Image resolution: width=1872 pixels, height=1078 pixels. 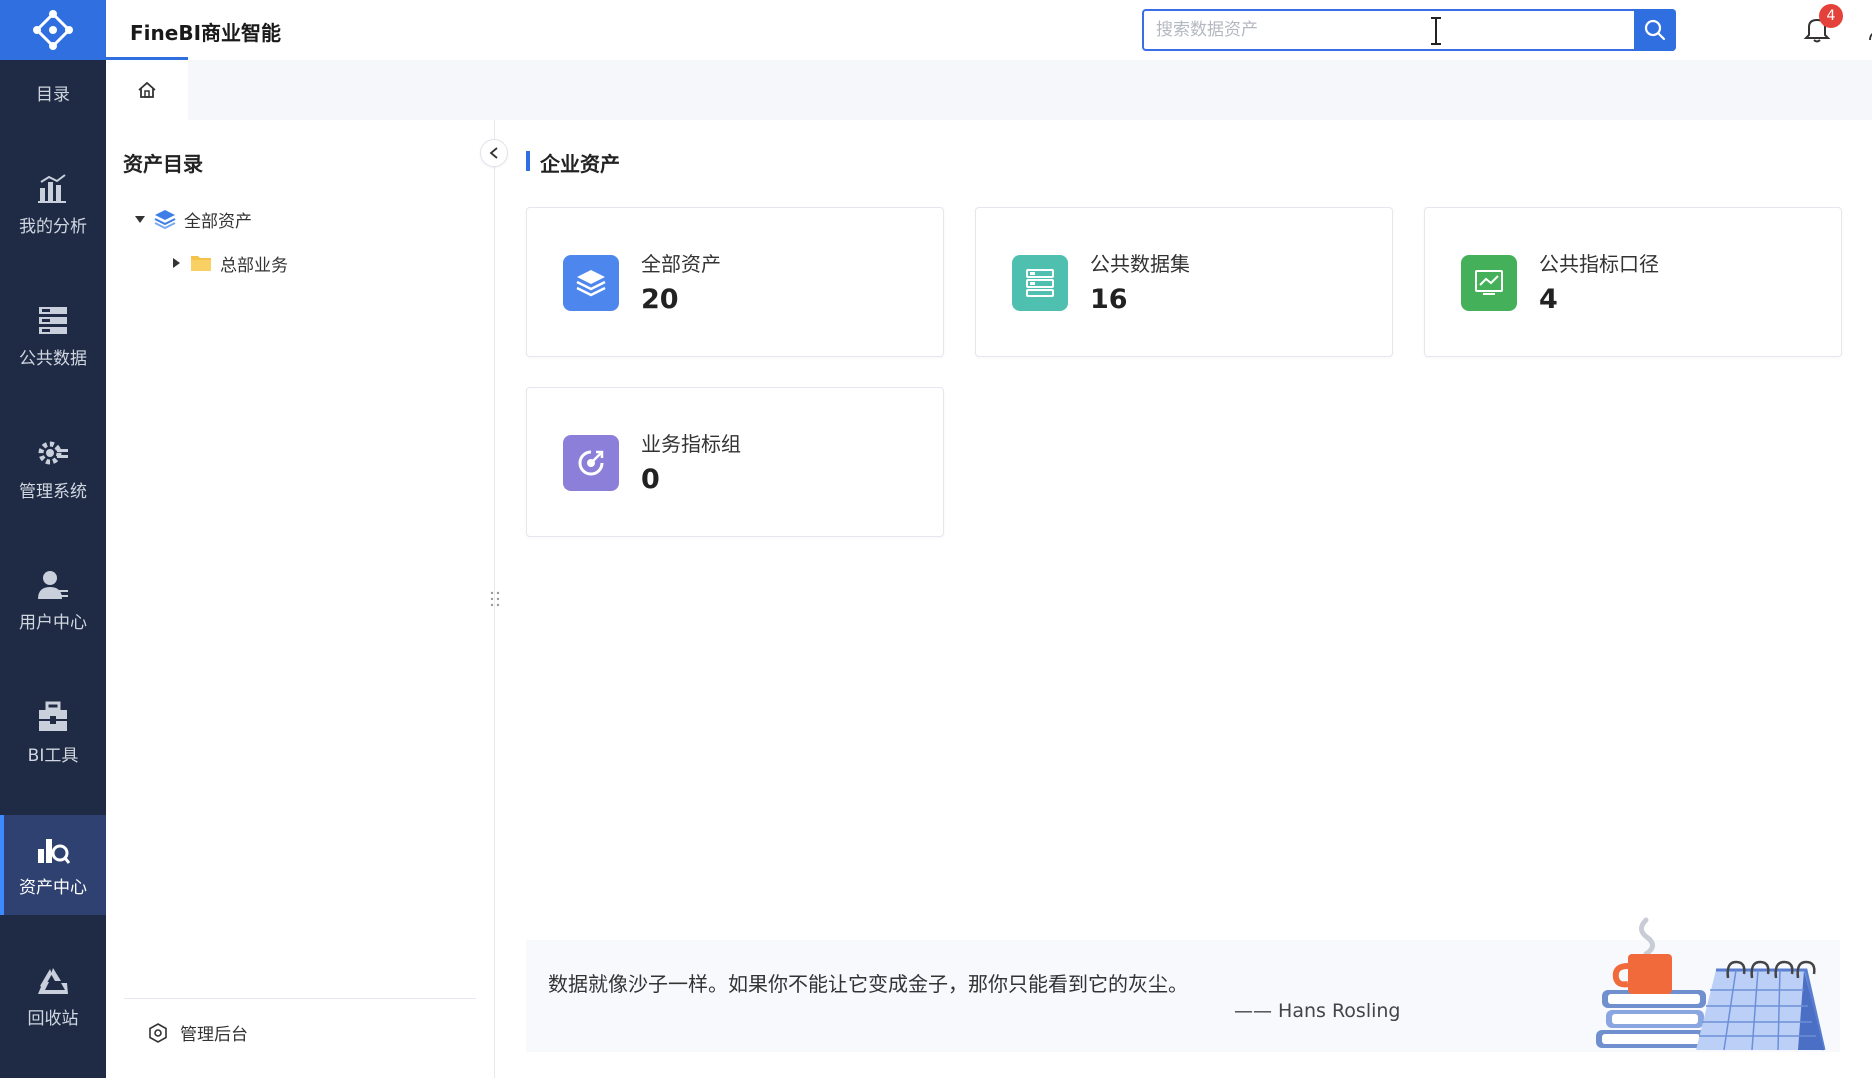 I want to click on metric-chart-icon, so click(x=1489, y=283).